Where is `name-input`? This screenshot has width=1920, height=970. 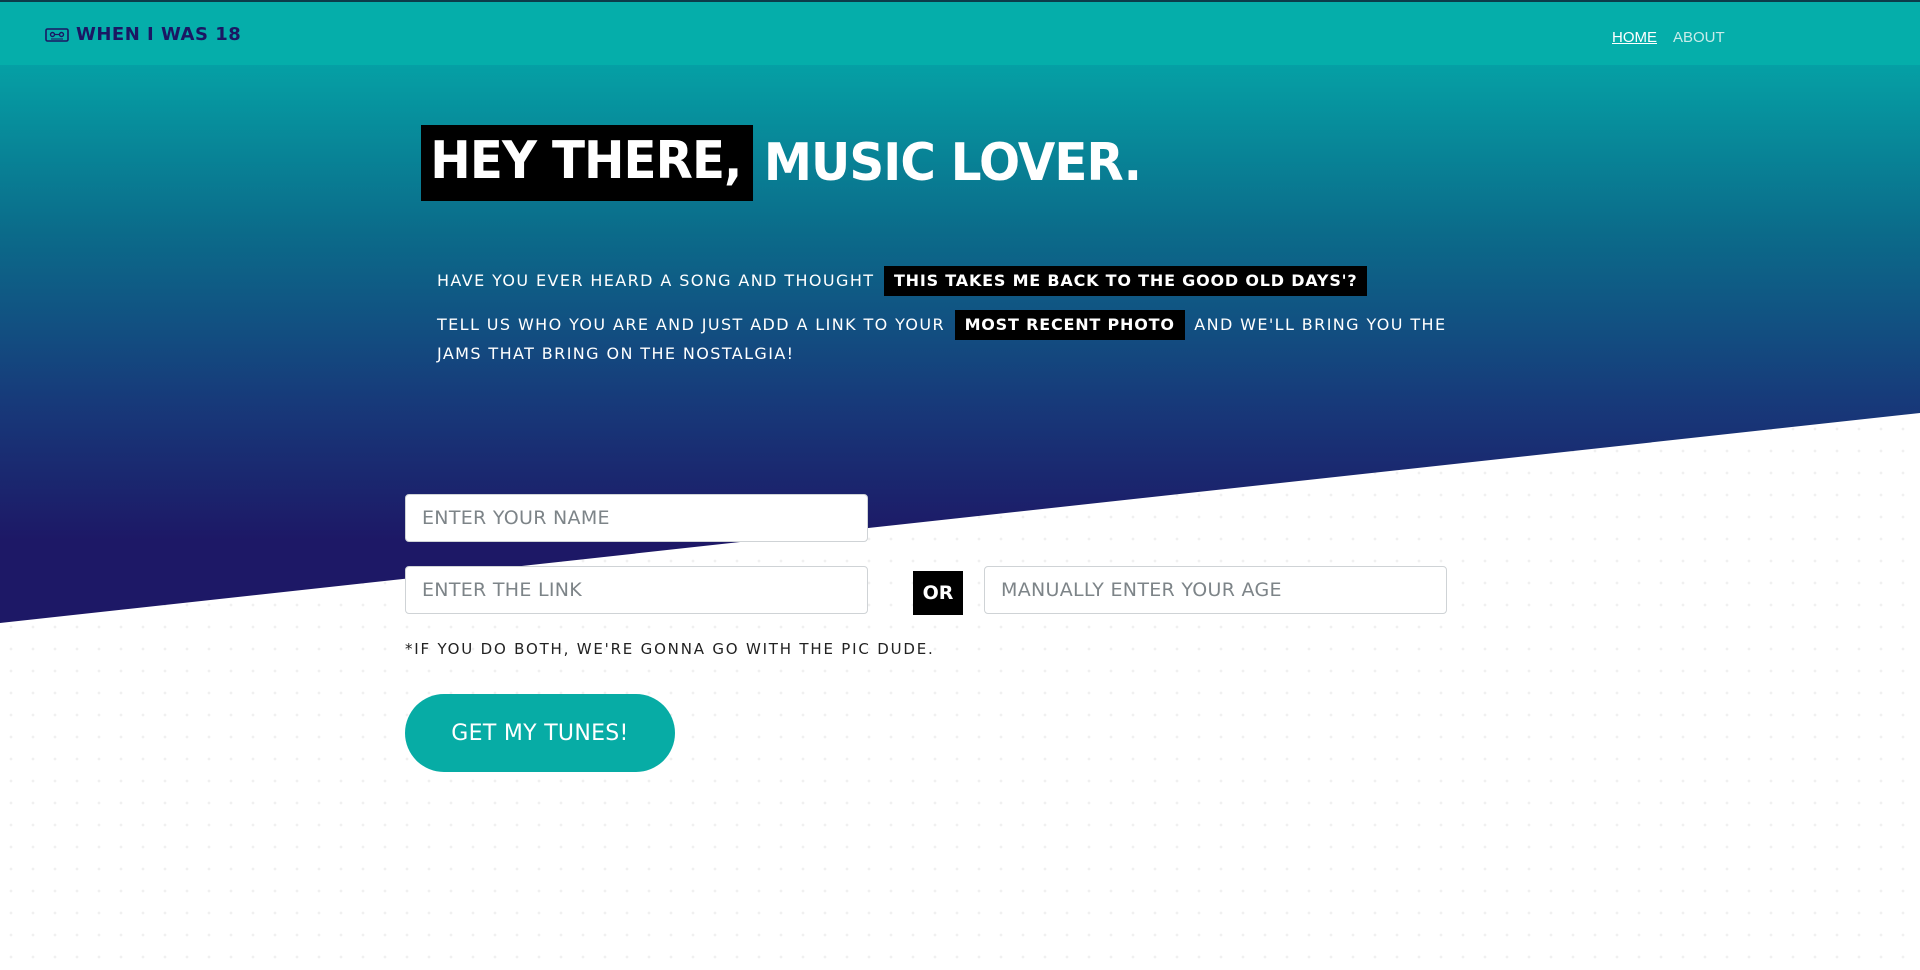 name-input is located at coordinates (636, 518).